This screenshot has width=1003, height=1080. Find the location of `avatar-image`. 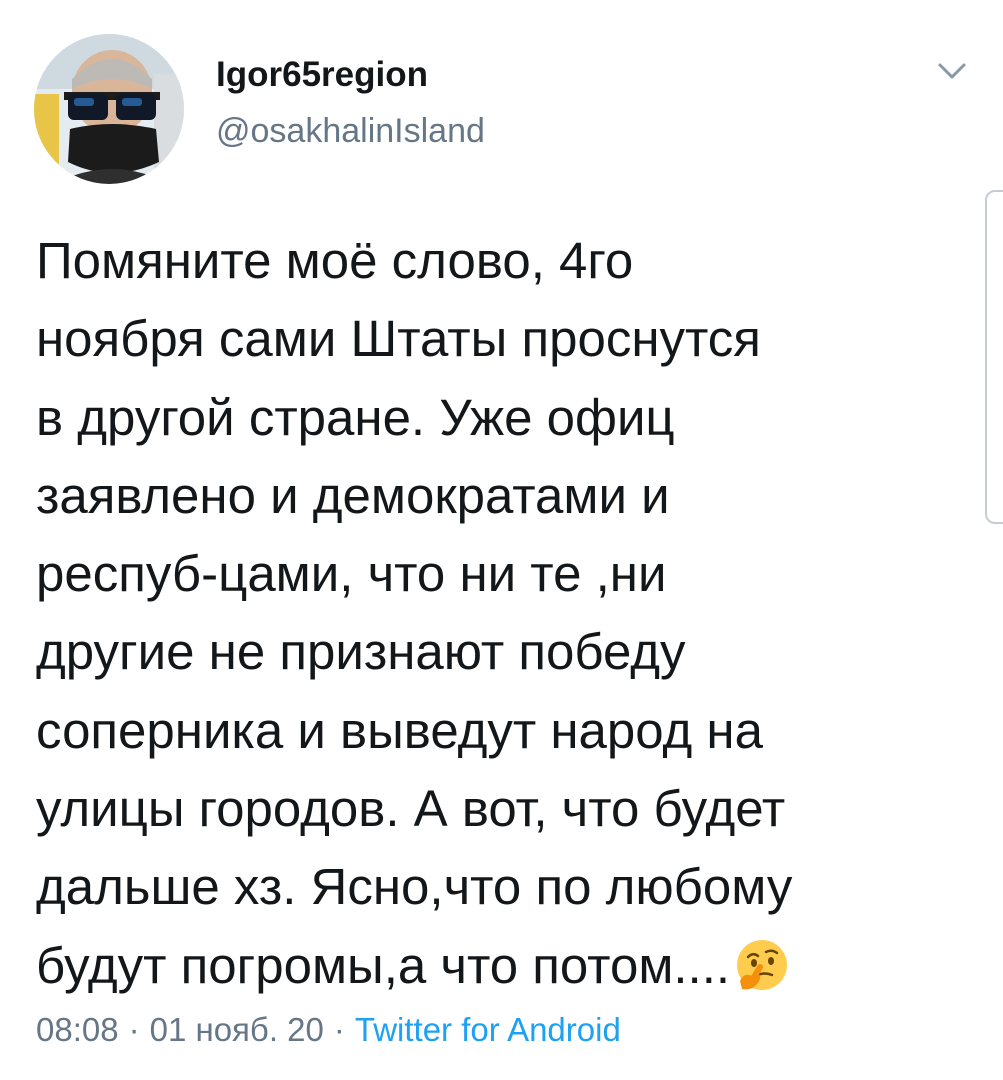

avatar-image is located at coordinates (109, 109).